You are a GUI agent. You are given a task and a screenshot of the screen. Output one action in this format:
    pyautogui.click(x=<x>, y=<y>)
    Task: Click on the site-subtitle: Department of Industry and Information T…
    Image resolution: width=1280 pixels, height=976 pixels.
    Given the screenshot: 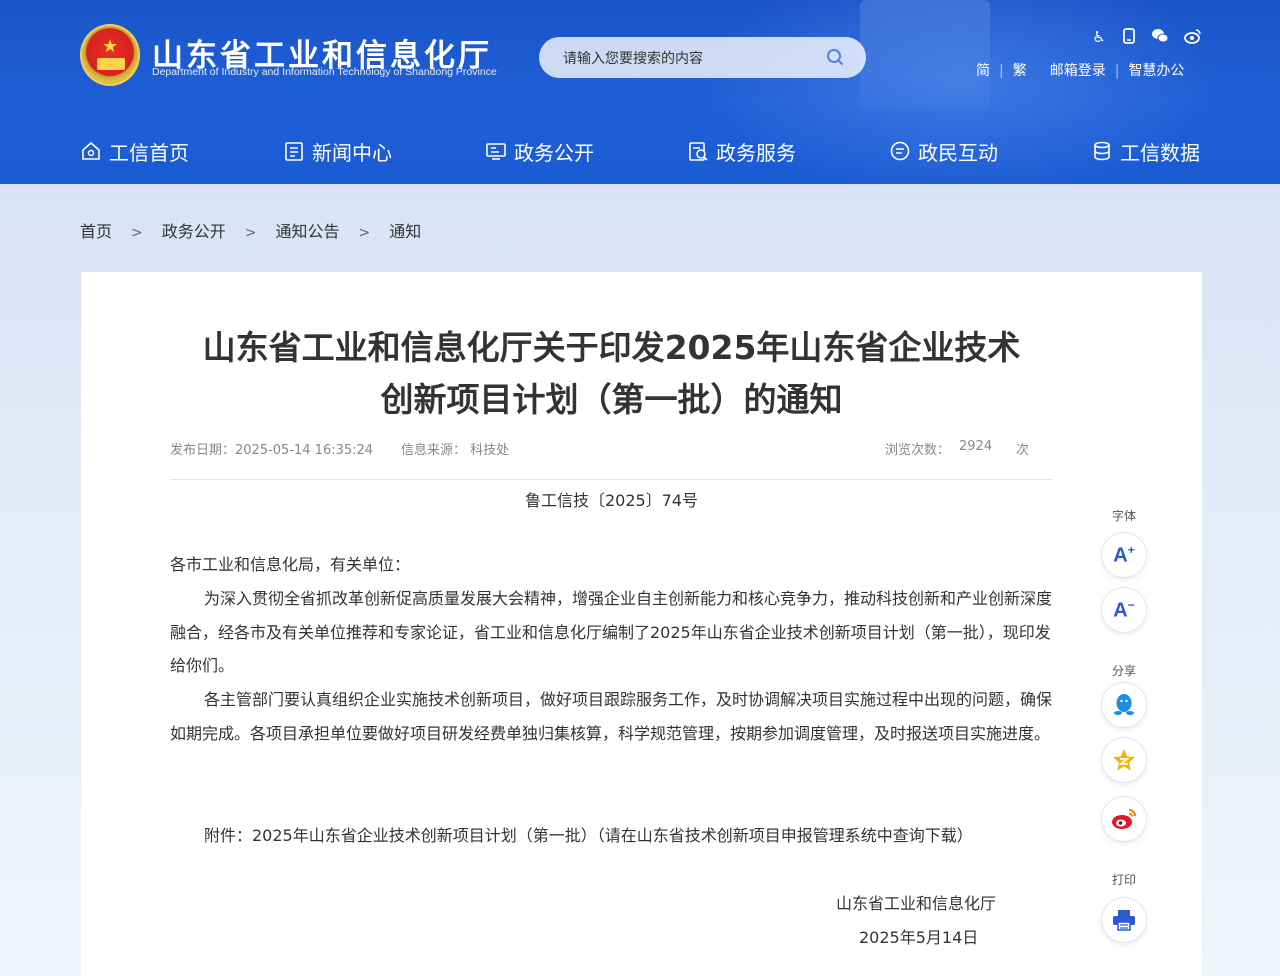 What is the action you would take?
    pyautogui.click(x=324, y=72)
    